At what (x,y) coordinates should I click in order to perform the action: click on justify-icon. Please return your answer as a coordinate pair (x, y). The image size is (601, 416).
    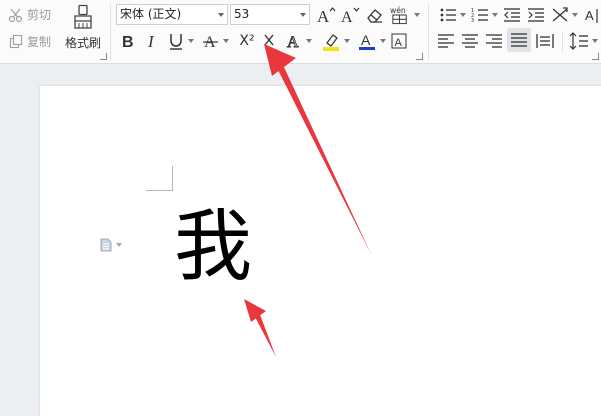
    Looking at the image, I should click on (519, 40).